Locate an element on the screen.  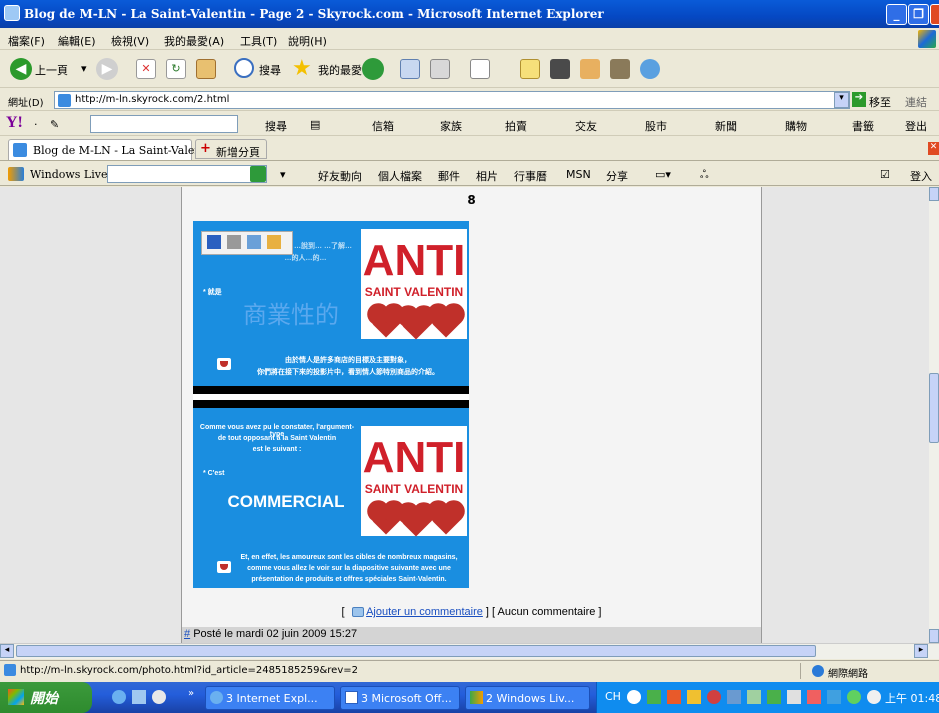
live-msn: MSN is located at coordinates (578, 174).